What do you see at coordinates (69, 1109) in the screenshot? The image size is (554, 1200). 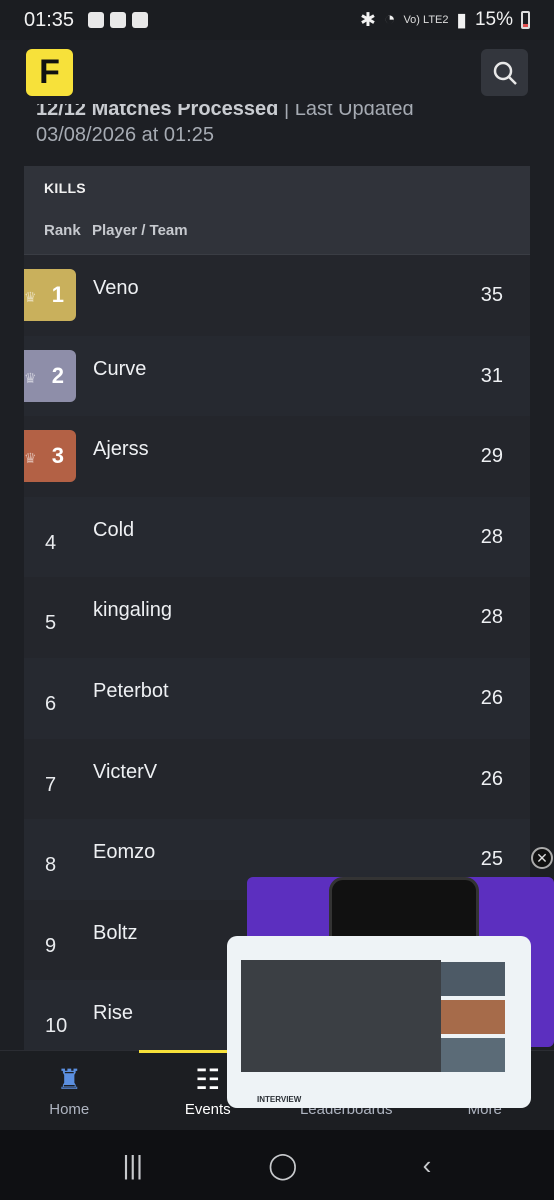 I see `nav-home-label: Home` at bounding box center [69, 1109].